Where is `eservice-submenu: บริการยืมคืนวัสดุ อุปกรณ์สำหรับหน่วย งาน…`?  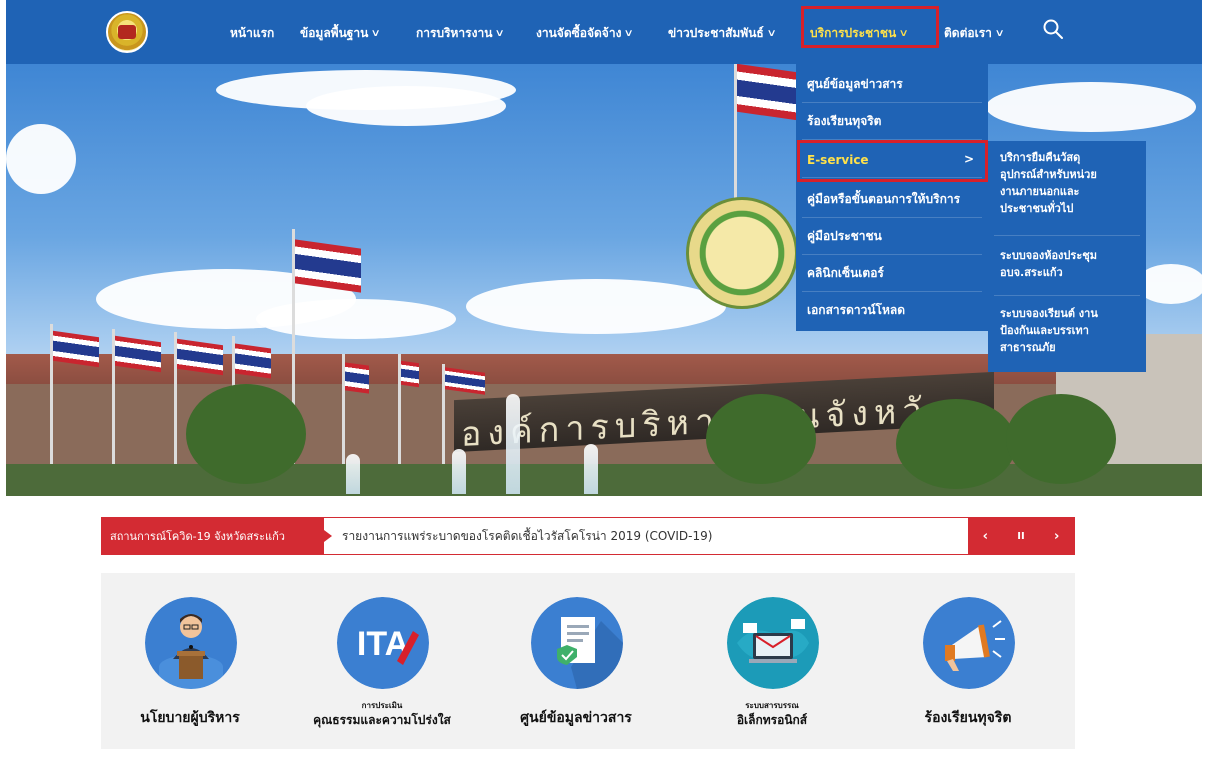 eservice-submenu: บริการยืมคืนวัสดุ อุปกรณ์สำหรับหน่วย งาน… is located at coordinates (1067, 256).